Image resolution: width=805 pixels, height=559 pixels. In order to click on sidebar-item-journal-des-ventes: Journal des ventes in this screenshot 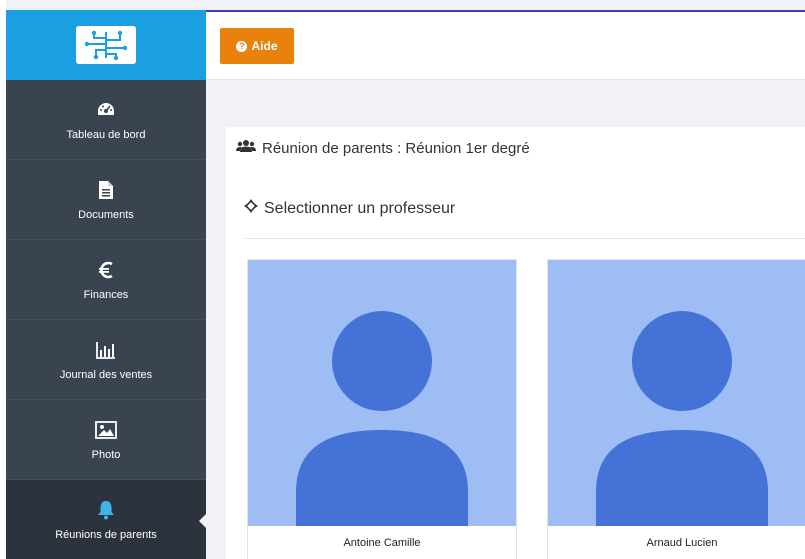, I will do `click(106, 360)`.